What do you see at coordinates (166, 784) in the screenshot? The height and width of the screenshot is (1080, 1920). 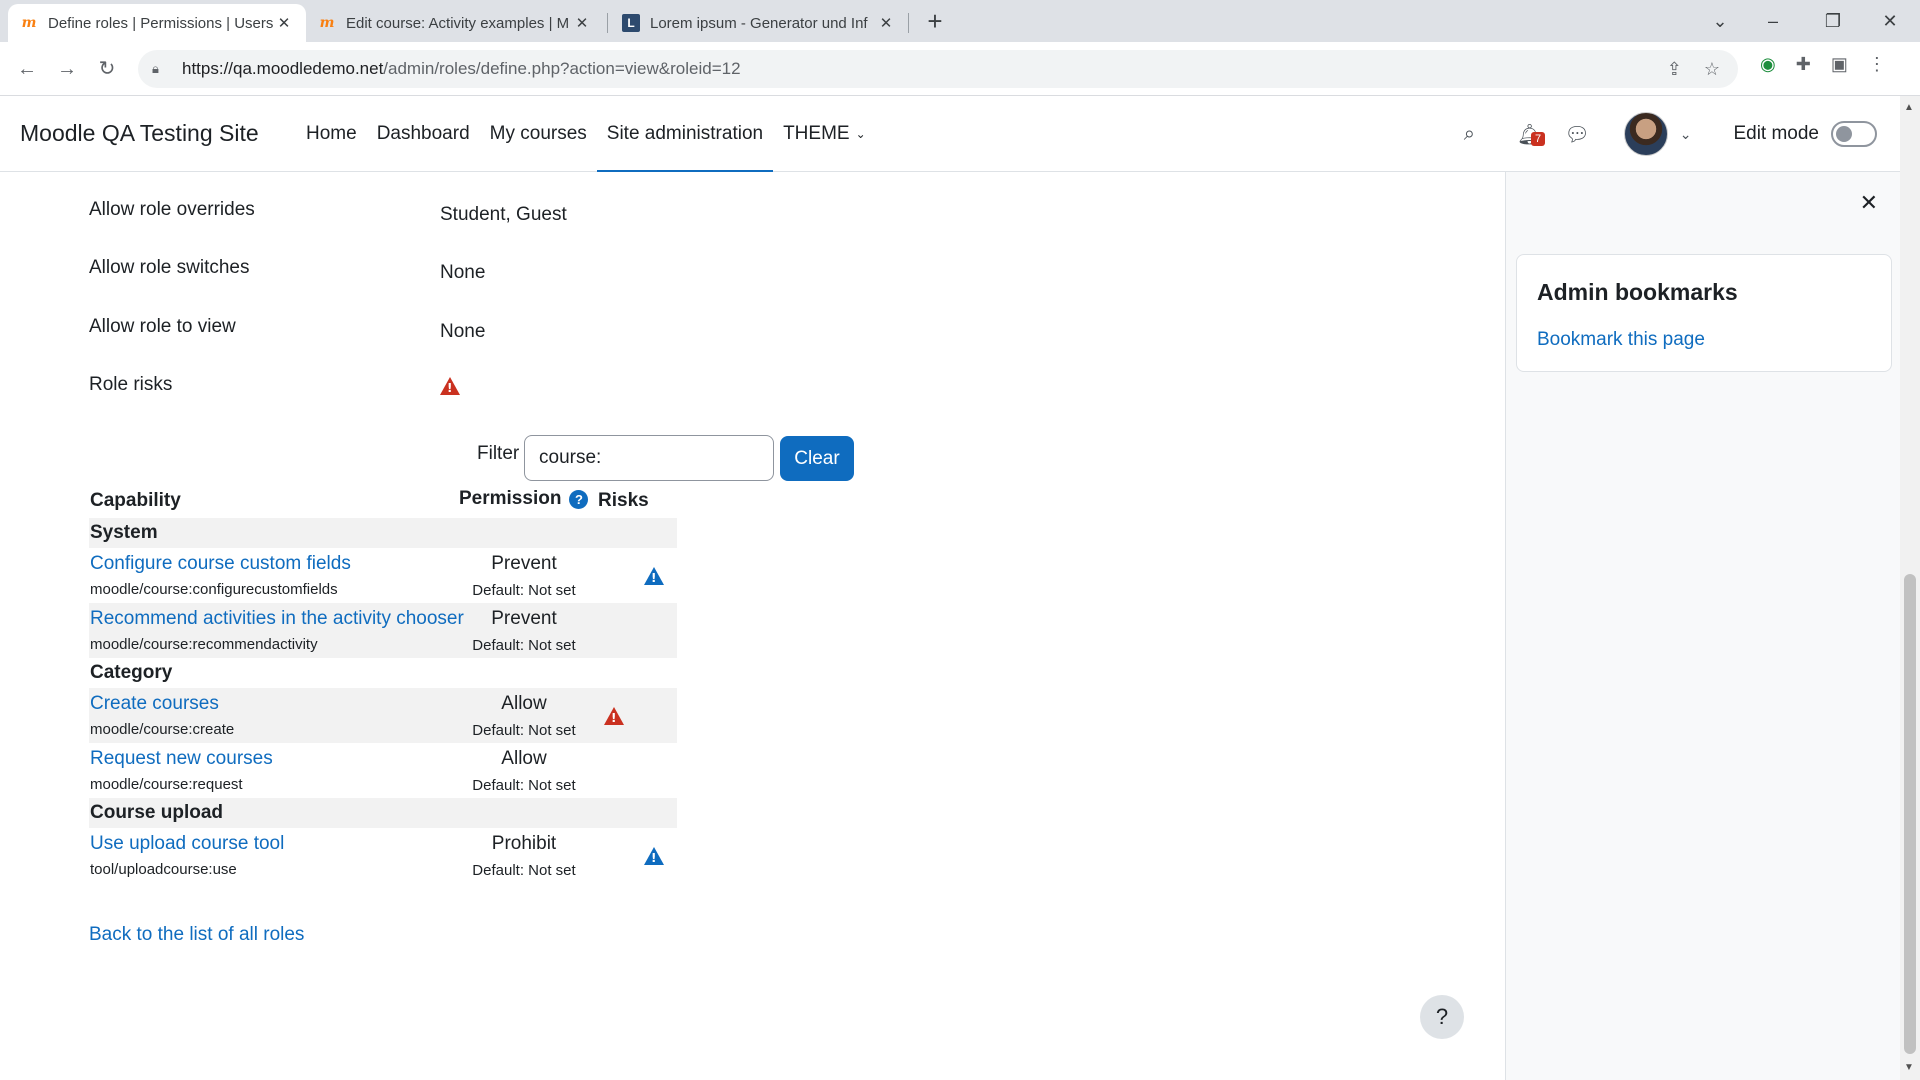 I see `capability-code: moodle/course:request` at bounding box center [166, 784].